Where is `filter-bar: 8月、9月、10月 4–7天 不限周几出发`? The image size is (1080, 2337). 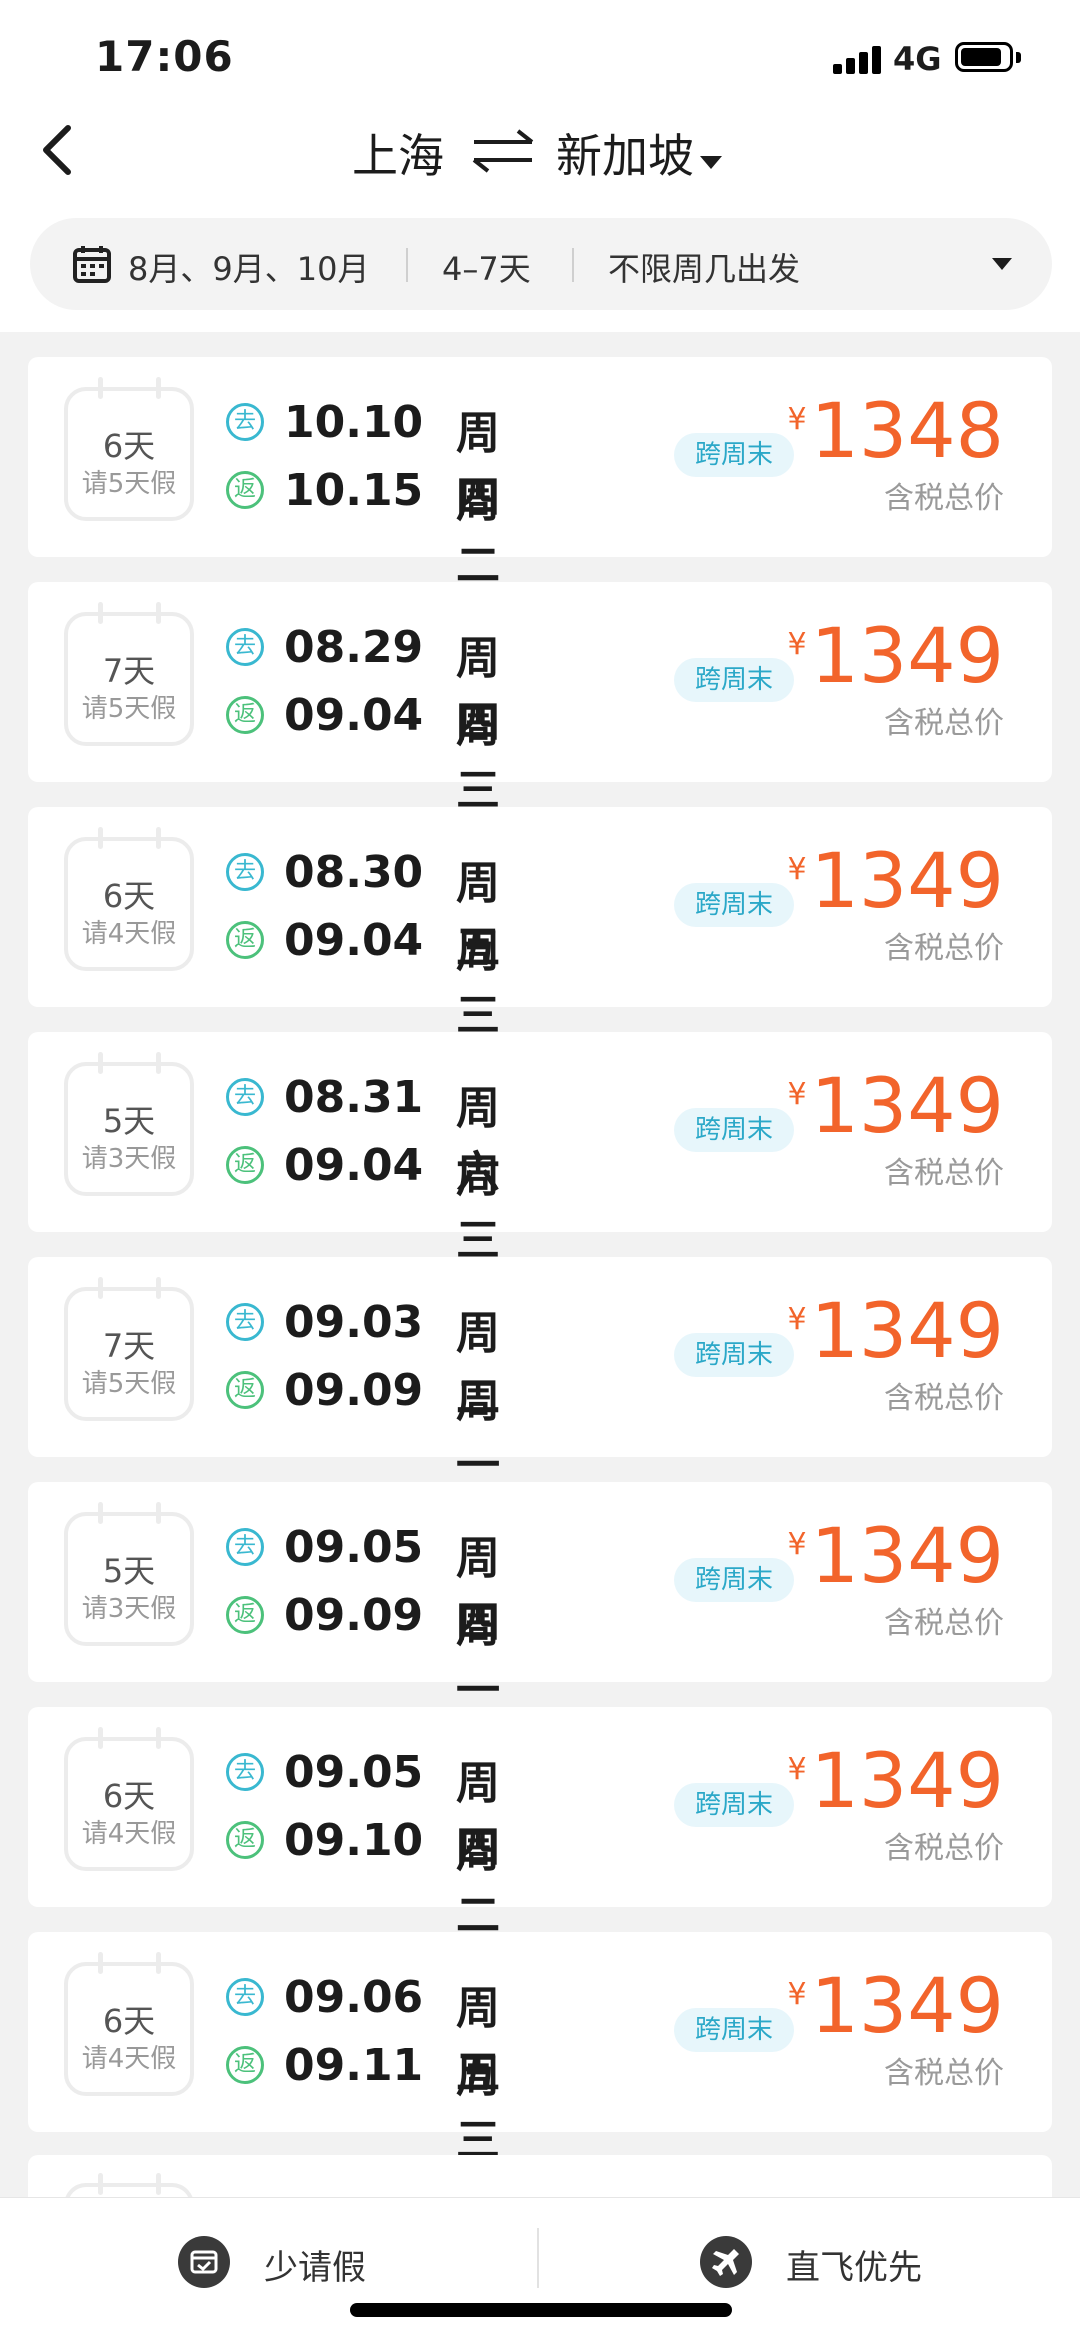 filter-bar: 8月、9月、10月 4–7天 不限周几出发 is located at coordinates (541, 264).